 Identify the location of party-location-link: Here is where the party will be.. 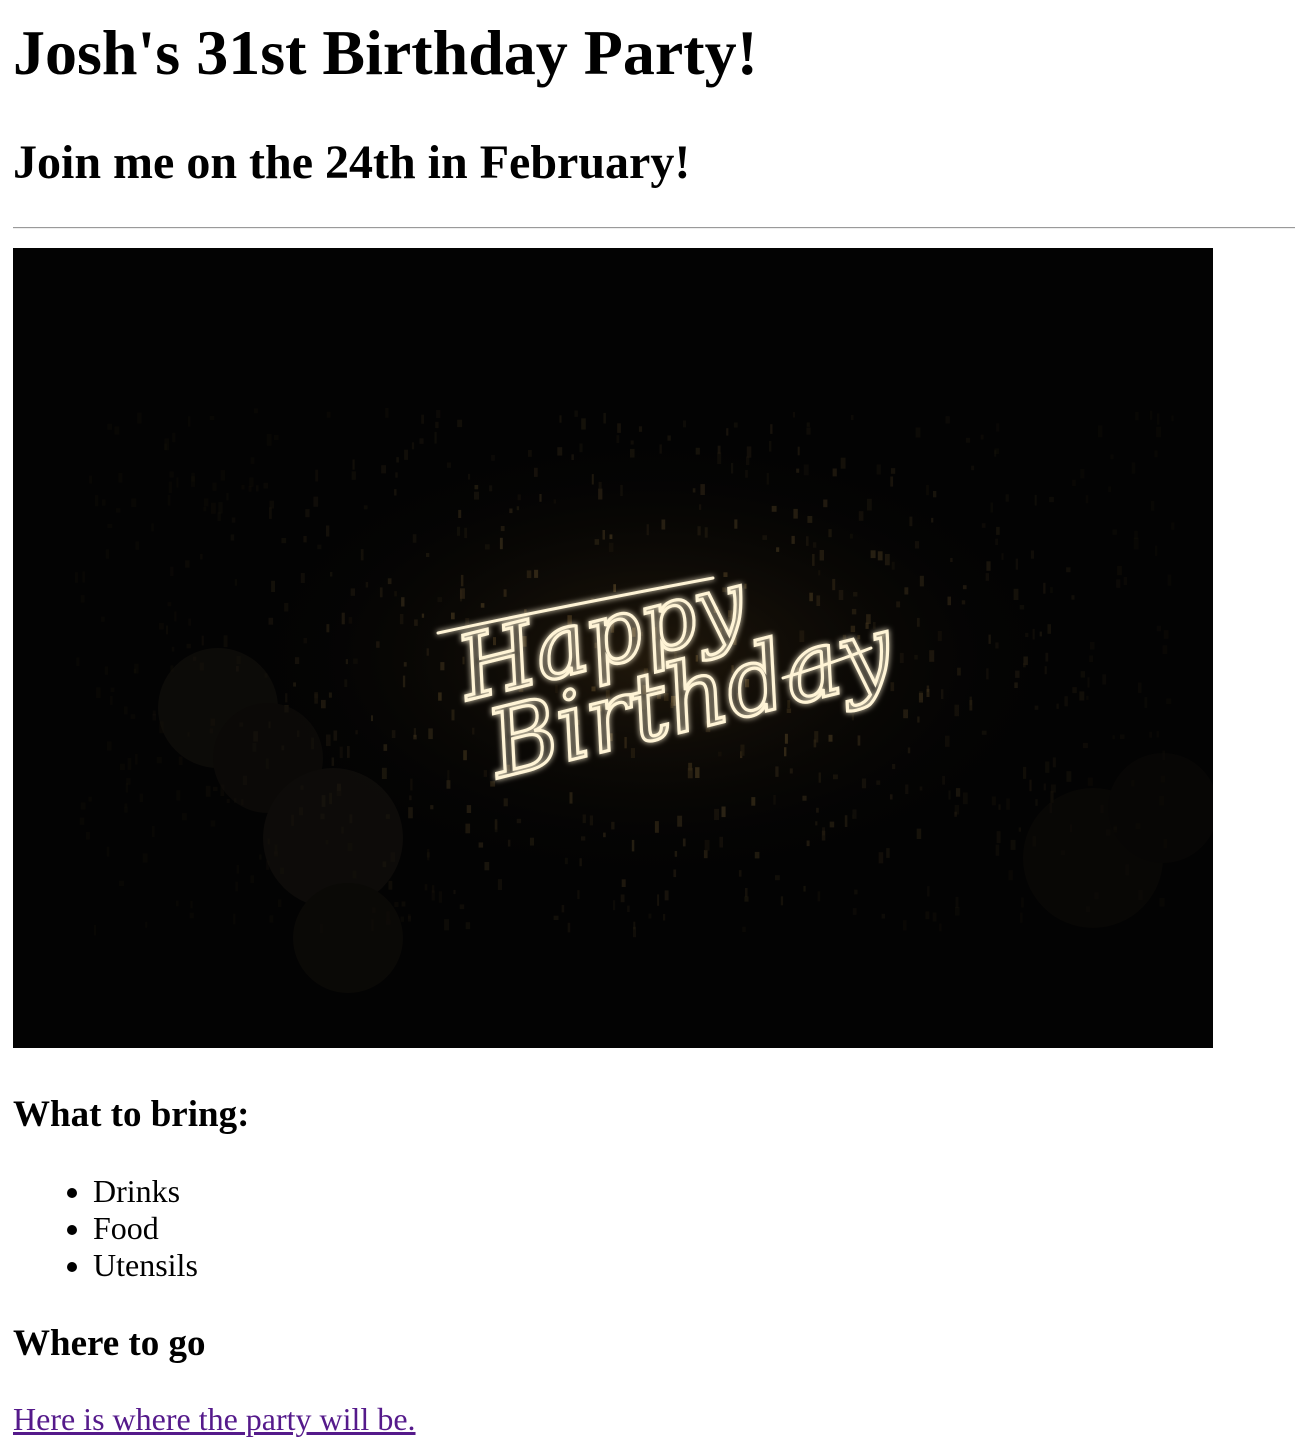
(214, 1419).